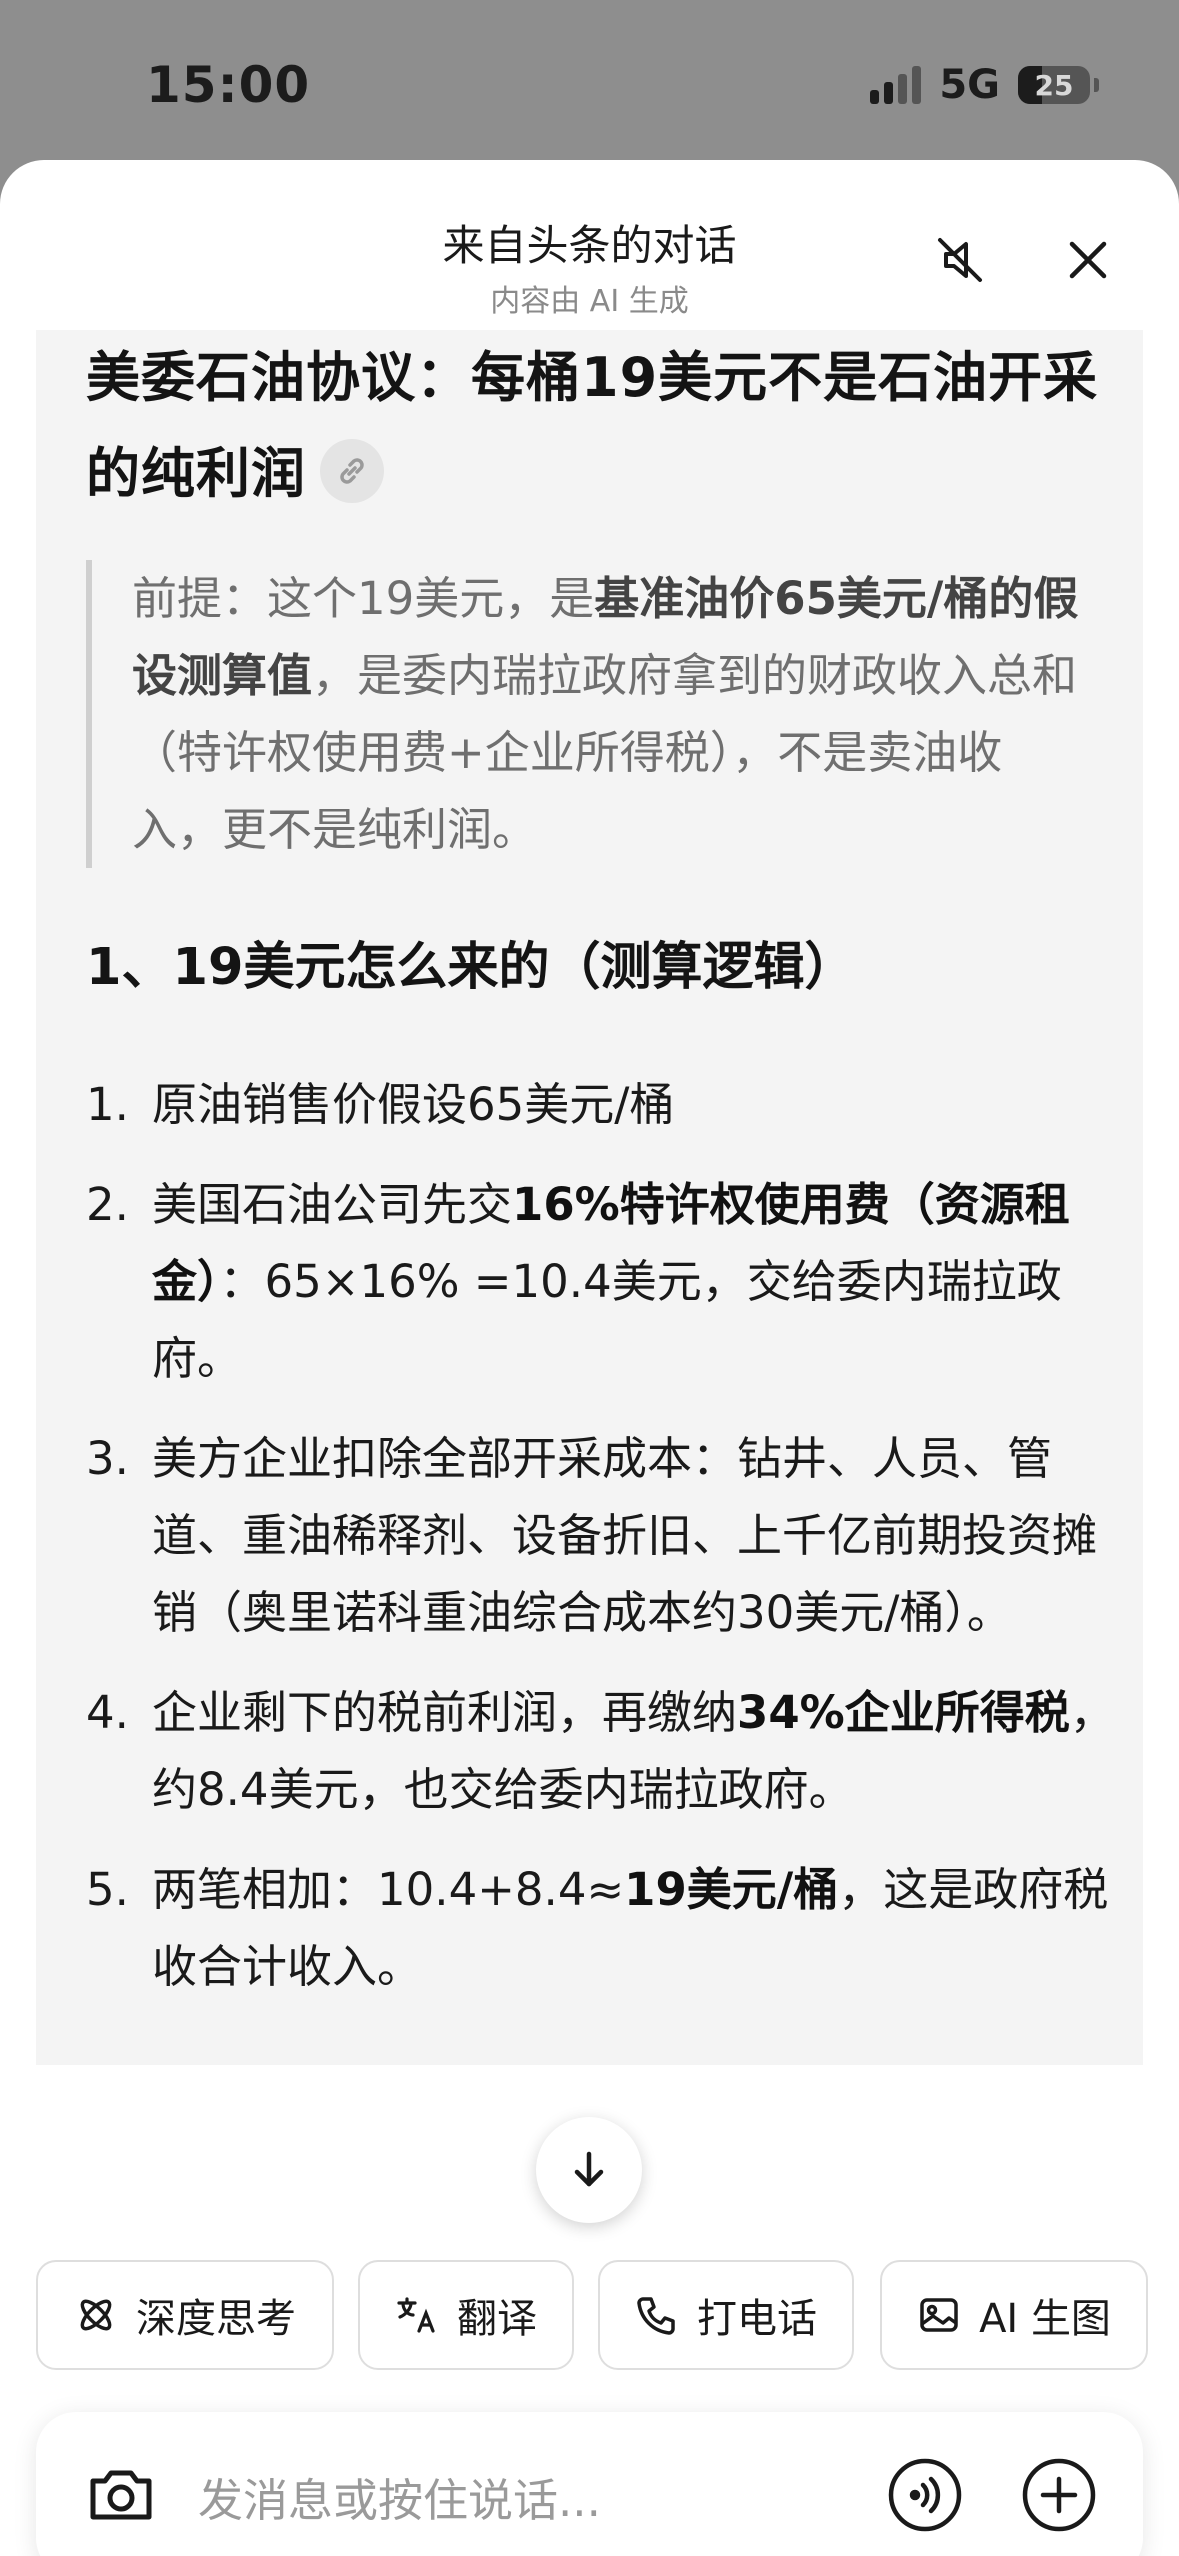 This screenshot has height=2556, width=1179. Describe the element at coordinates (939, 2315) in the screenshot. I see `image-icon` at that location.